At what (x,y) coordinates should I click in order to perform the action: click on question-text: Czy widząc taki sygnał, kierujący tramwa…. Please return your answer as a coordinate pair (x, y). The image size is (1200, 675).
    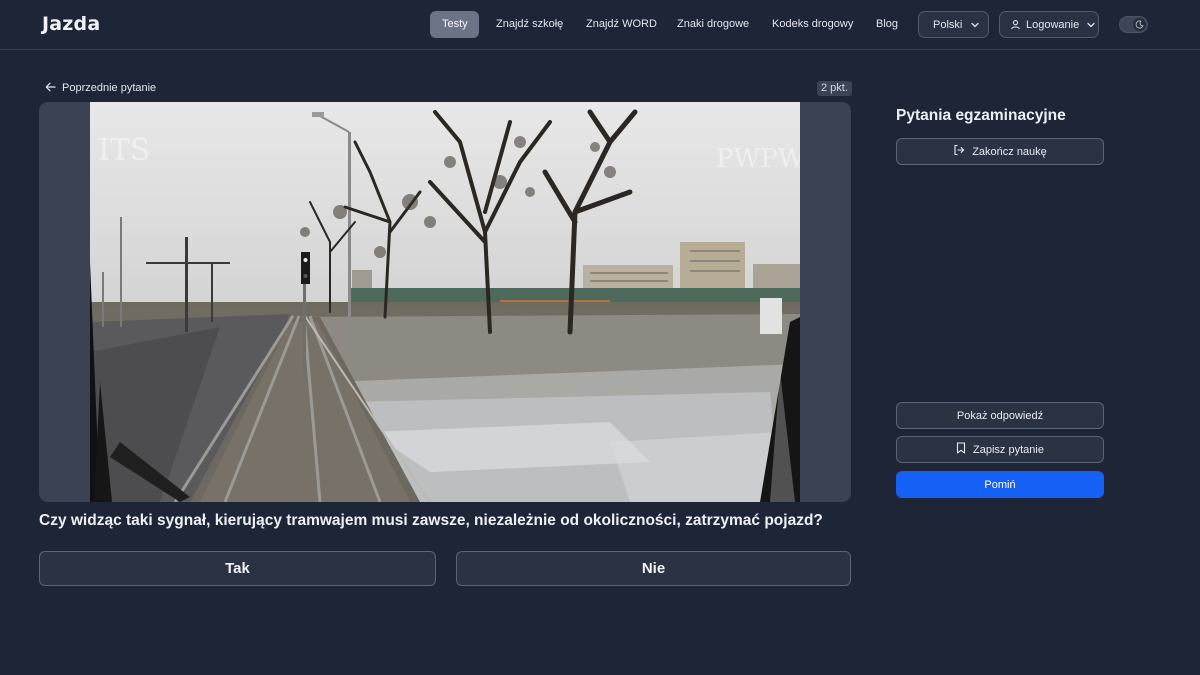
    Looking at the image, I should click on (431, 520).